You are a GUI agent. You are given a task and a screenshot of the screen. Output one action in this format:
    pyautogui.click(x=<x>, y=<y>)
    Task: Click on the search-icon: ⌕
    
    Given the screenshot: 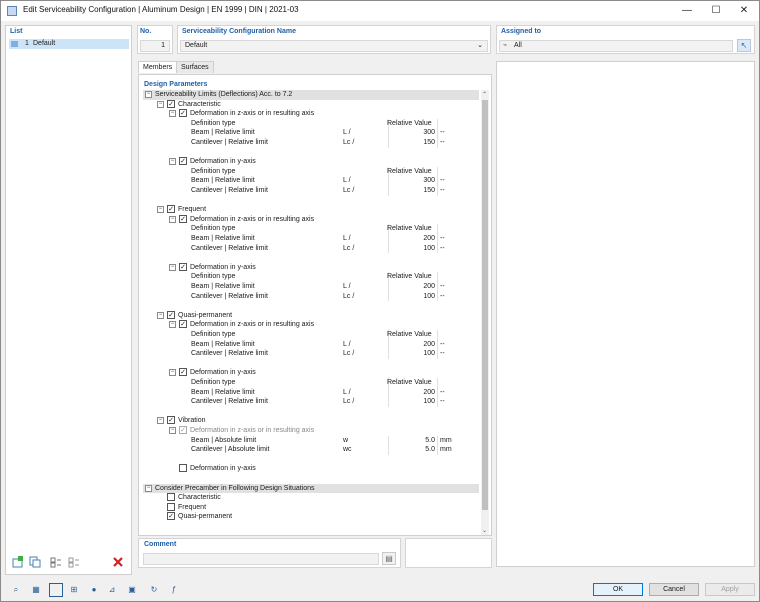 What is the action you would take?
    pyautogui.click(x=16, y=590)
    